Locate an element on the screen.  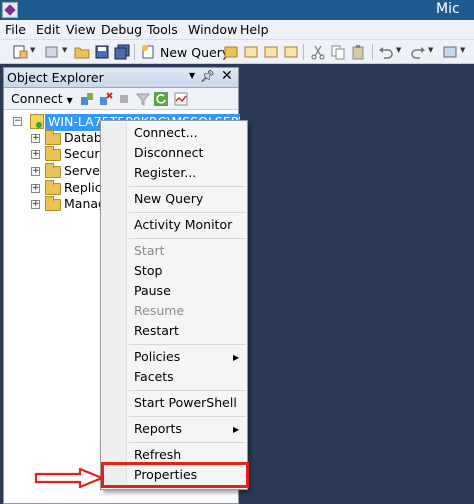
menu-window: Window is located at coordinates (212, 29).